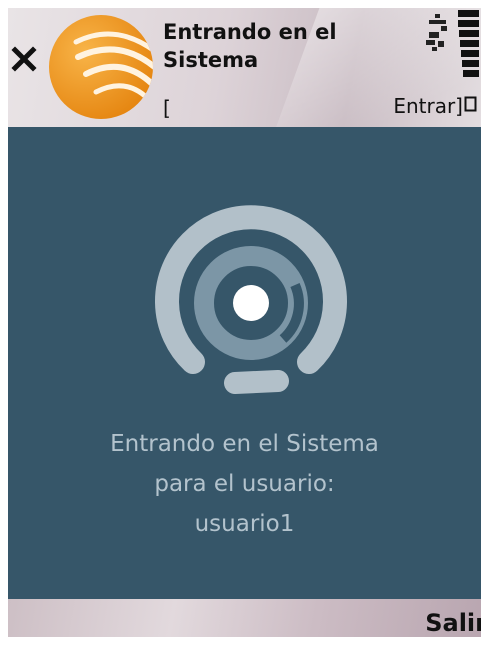 The height and width of the screenshot is (645, 481). I want to click on title-line-1: Entrando en el, so click(250, 32).